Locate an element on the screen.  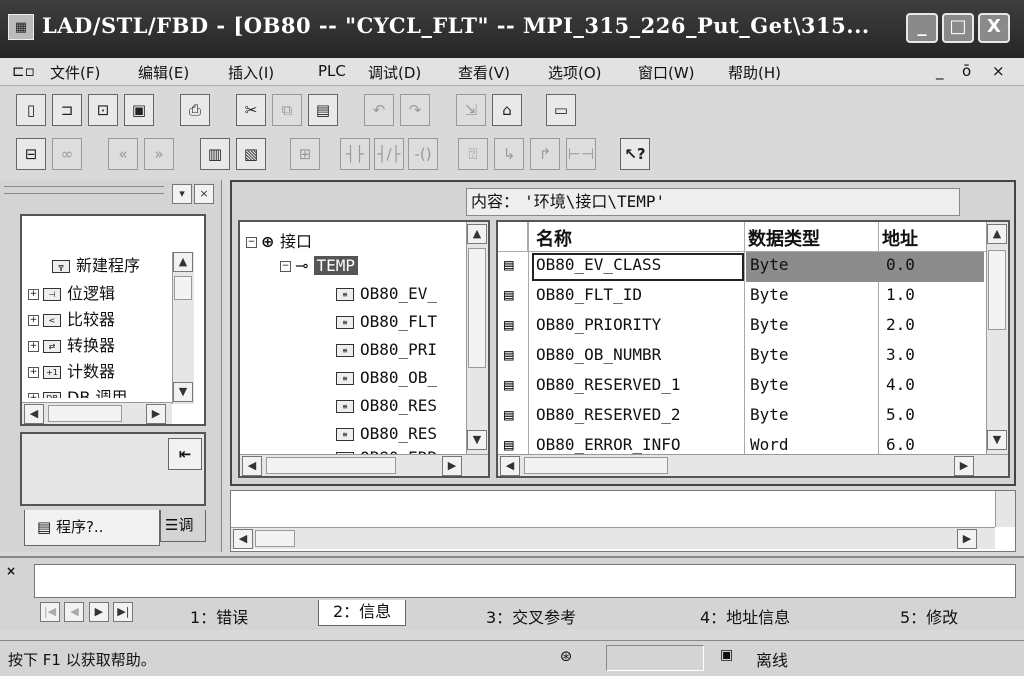
menu-view: 查看(V) is located at coordinates (484, 72).